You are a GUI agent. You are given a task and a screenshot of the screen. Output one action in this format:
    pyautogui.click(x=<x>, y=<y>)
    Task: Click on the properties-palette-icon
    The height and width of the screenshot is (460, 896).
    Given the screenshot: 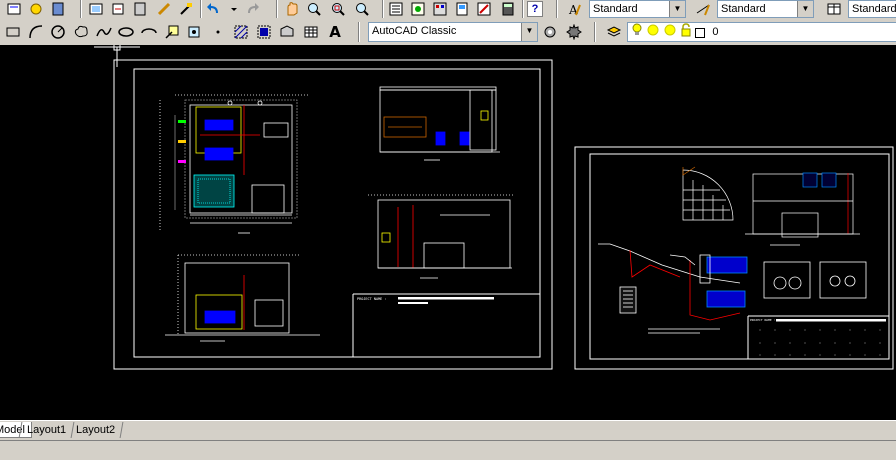 What is the action you would take?
    pyautogui.click(x=396, y=9)
    